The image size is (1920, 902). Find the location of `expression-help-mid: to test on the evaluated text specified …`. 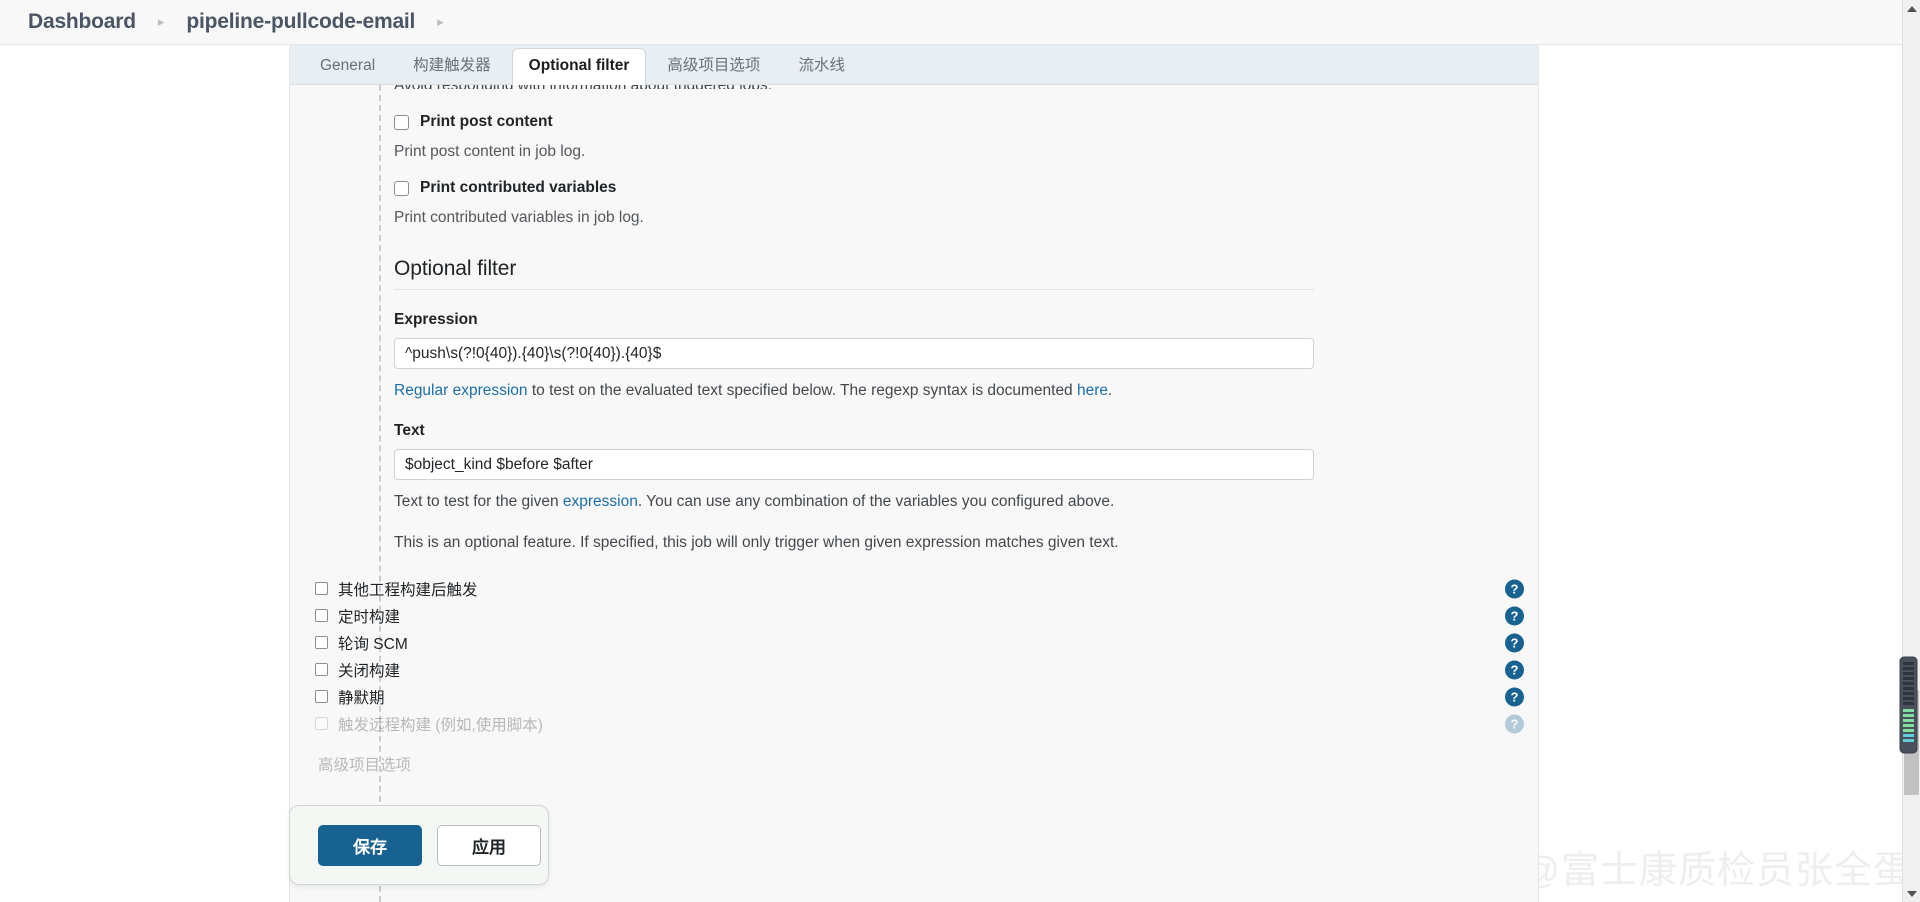

expression-help-mid: to test on the evaluated text specified … is located at coordinates (802, 390).